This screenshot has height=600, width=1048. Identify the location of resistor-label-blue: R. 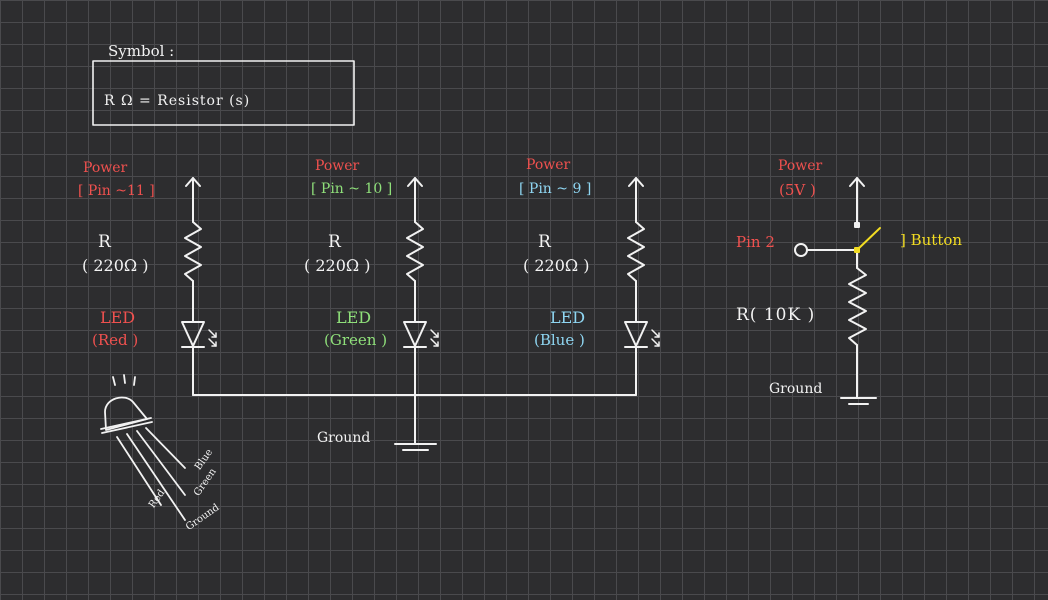
(544, 242).